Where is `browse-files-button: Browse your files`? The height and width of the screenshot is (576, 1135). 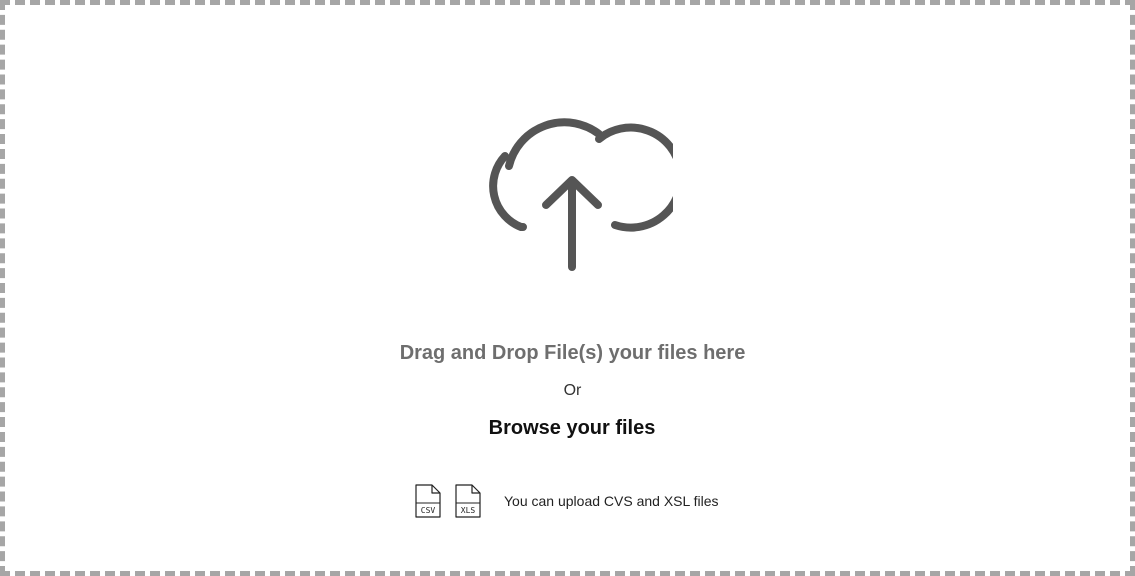 browse-files-button: Browse your files is located at coordinates (572, 428).